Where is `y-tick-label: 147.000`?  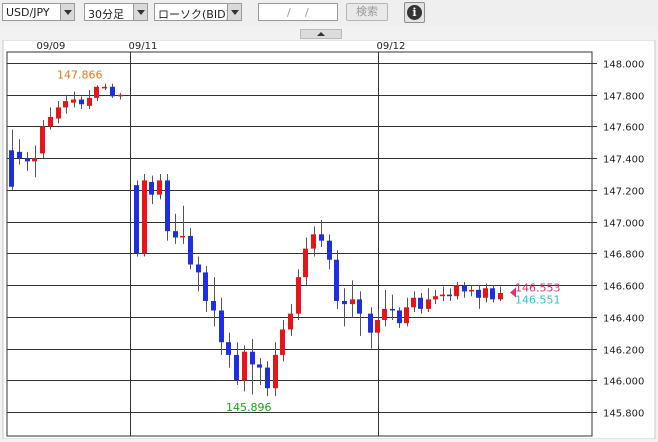
y-tick-label: 147.000 is located at coordinates (623, 224).